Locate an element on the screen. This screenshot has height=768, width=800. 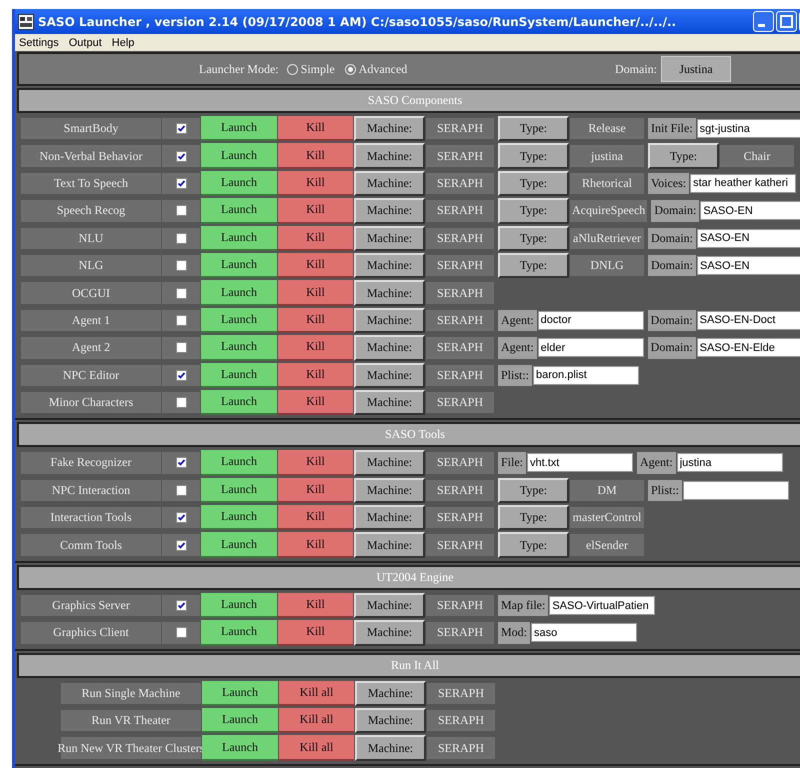
input-field: elder is located at coordinates (591, 348).